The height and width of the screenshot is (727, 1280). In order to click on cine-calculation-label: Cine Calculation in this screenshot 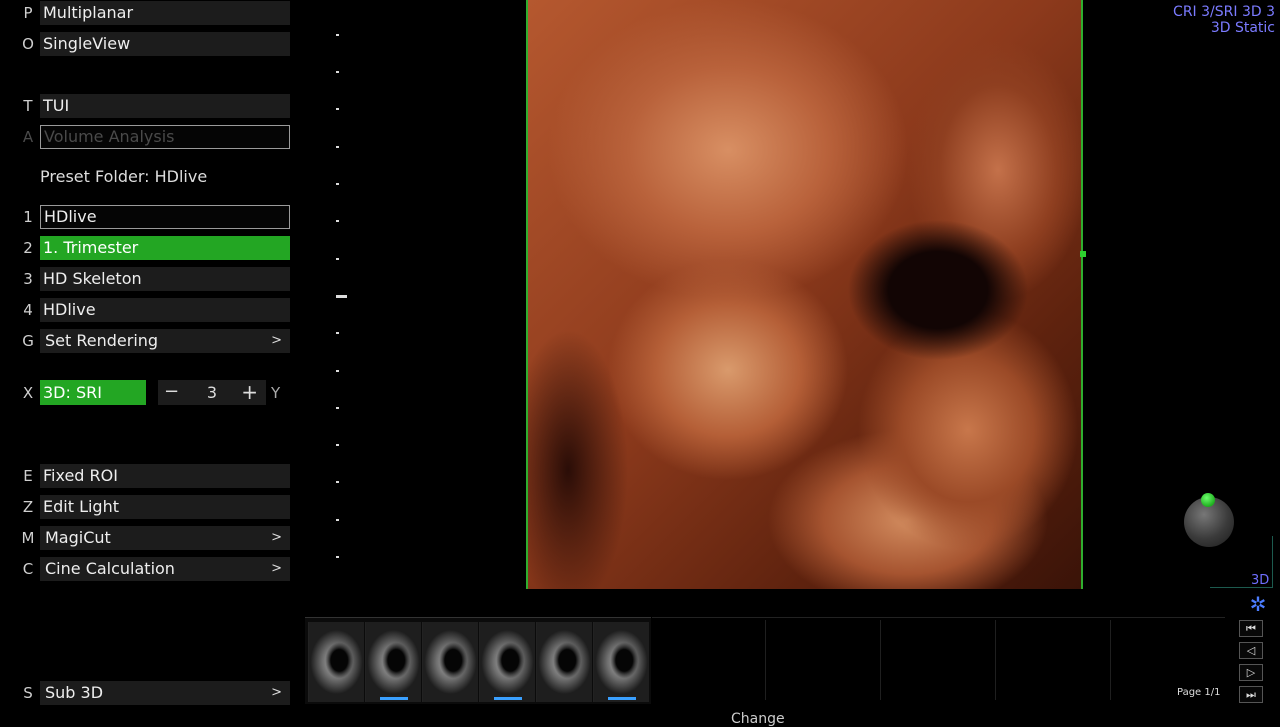, I will do `click(110, 568)`.